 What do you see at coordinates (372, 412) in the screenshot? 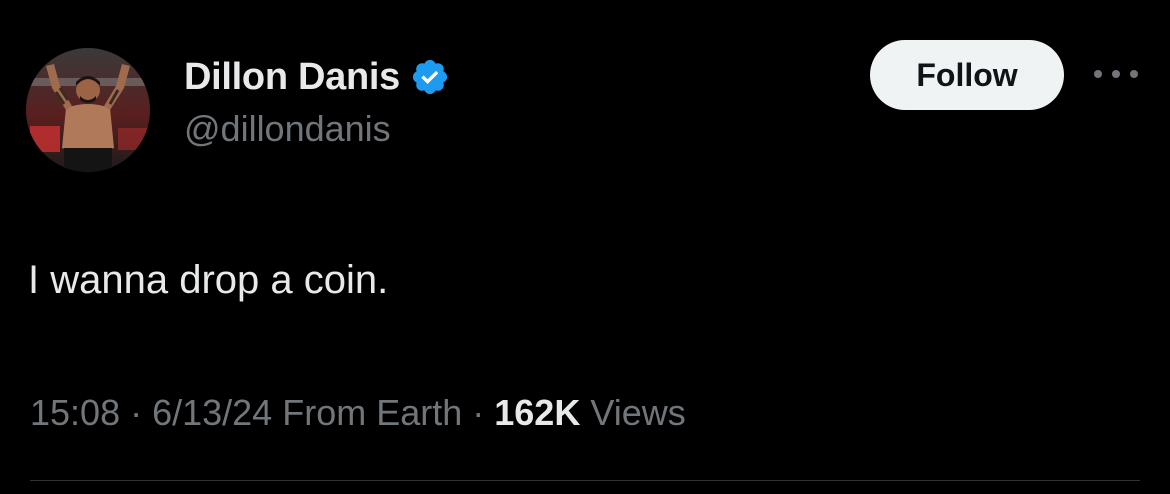
I see `tweet-location: From Earth` at bounding box center [372, 412].